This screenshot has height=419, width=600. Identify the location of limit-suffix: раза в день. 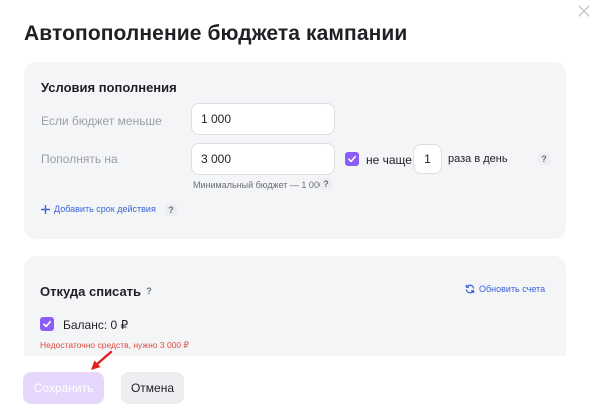
(478, 159).